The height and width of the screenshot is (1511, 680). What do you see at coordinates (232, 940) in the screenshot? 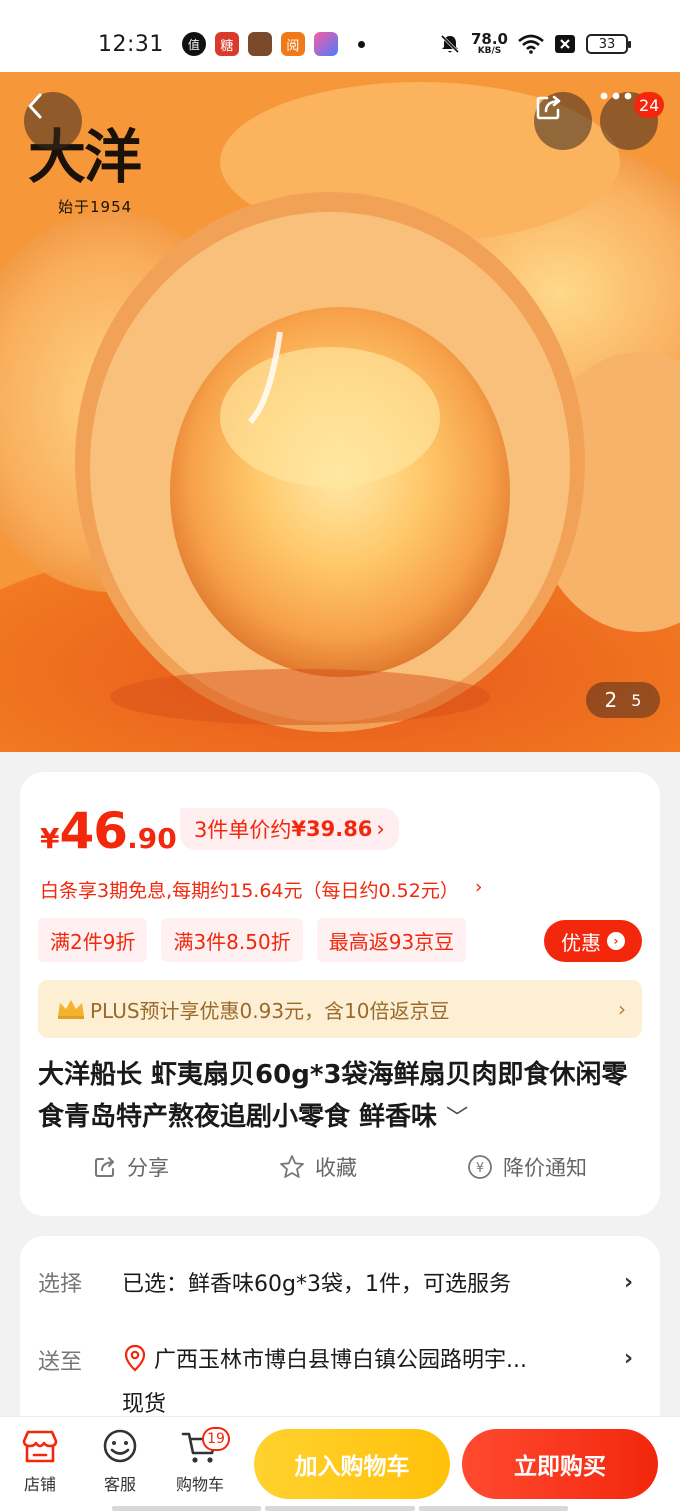
I see `promo-tag: 满3件8.50折` at bounding box center [232, 940].